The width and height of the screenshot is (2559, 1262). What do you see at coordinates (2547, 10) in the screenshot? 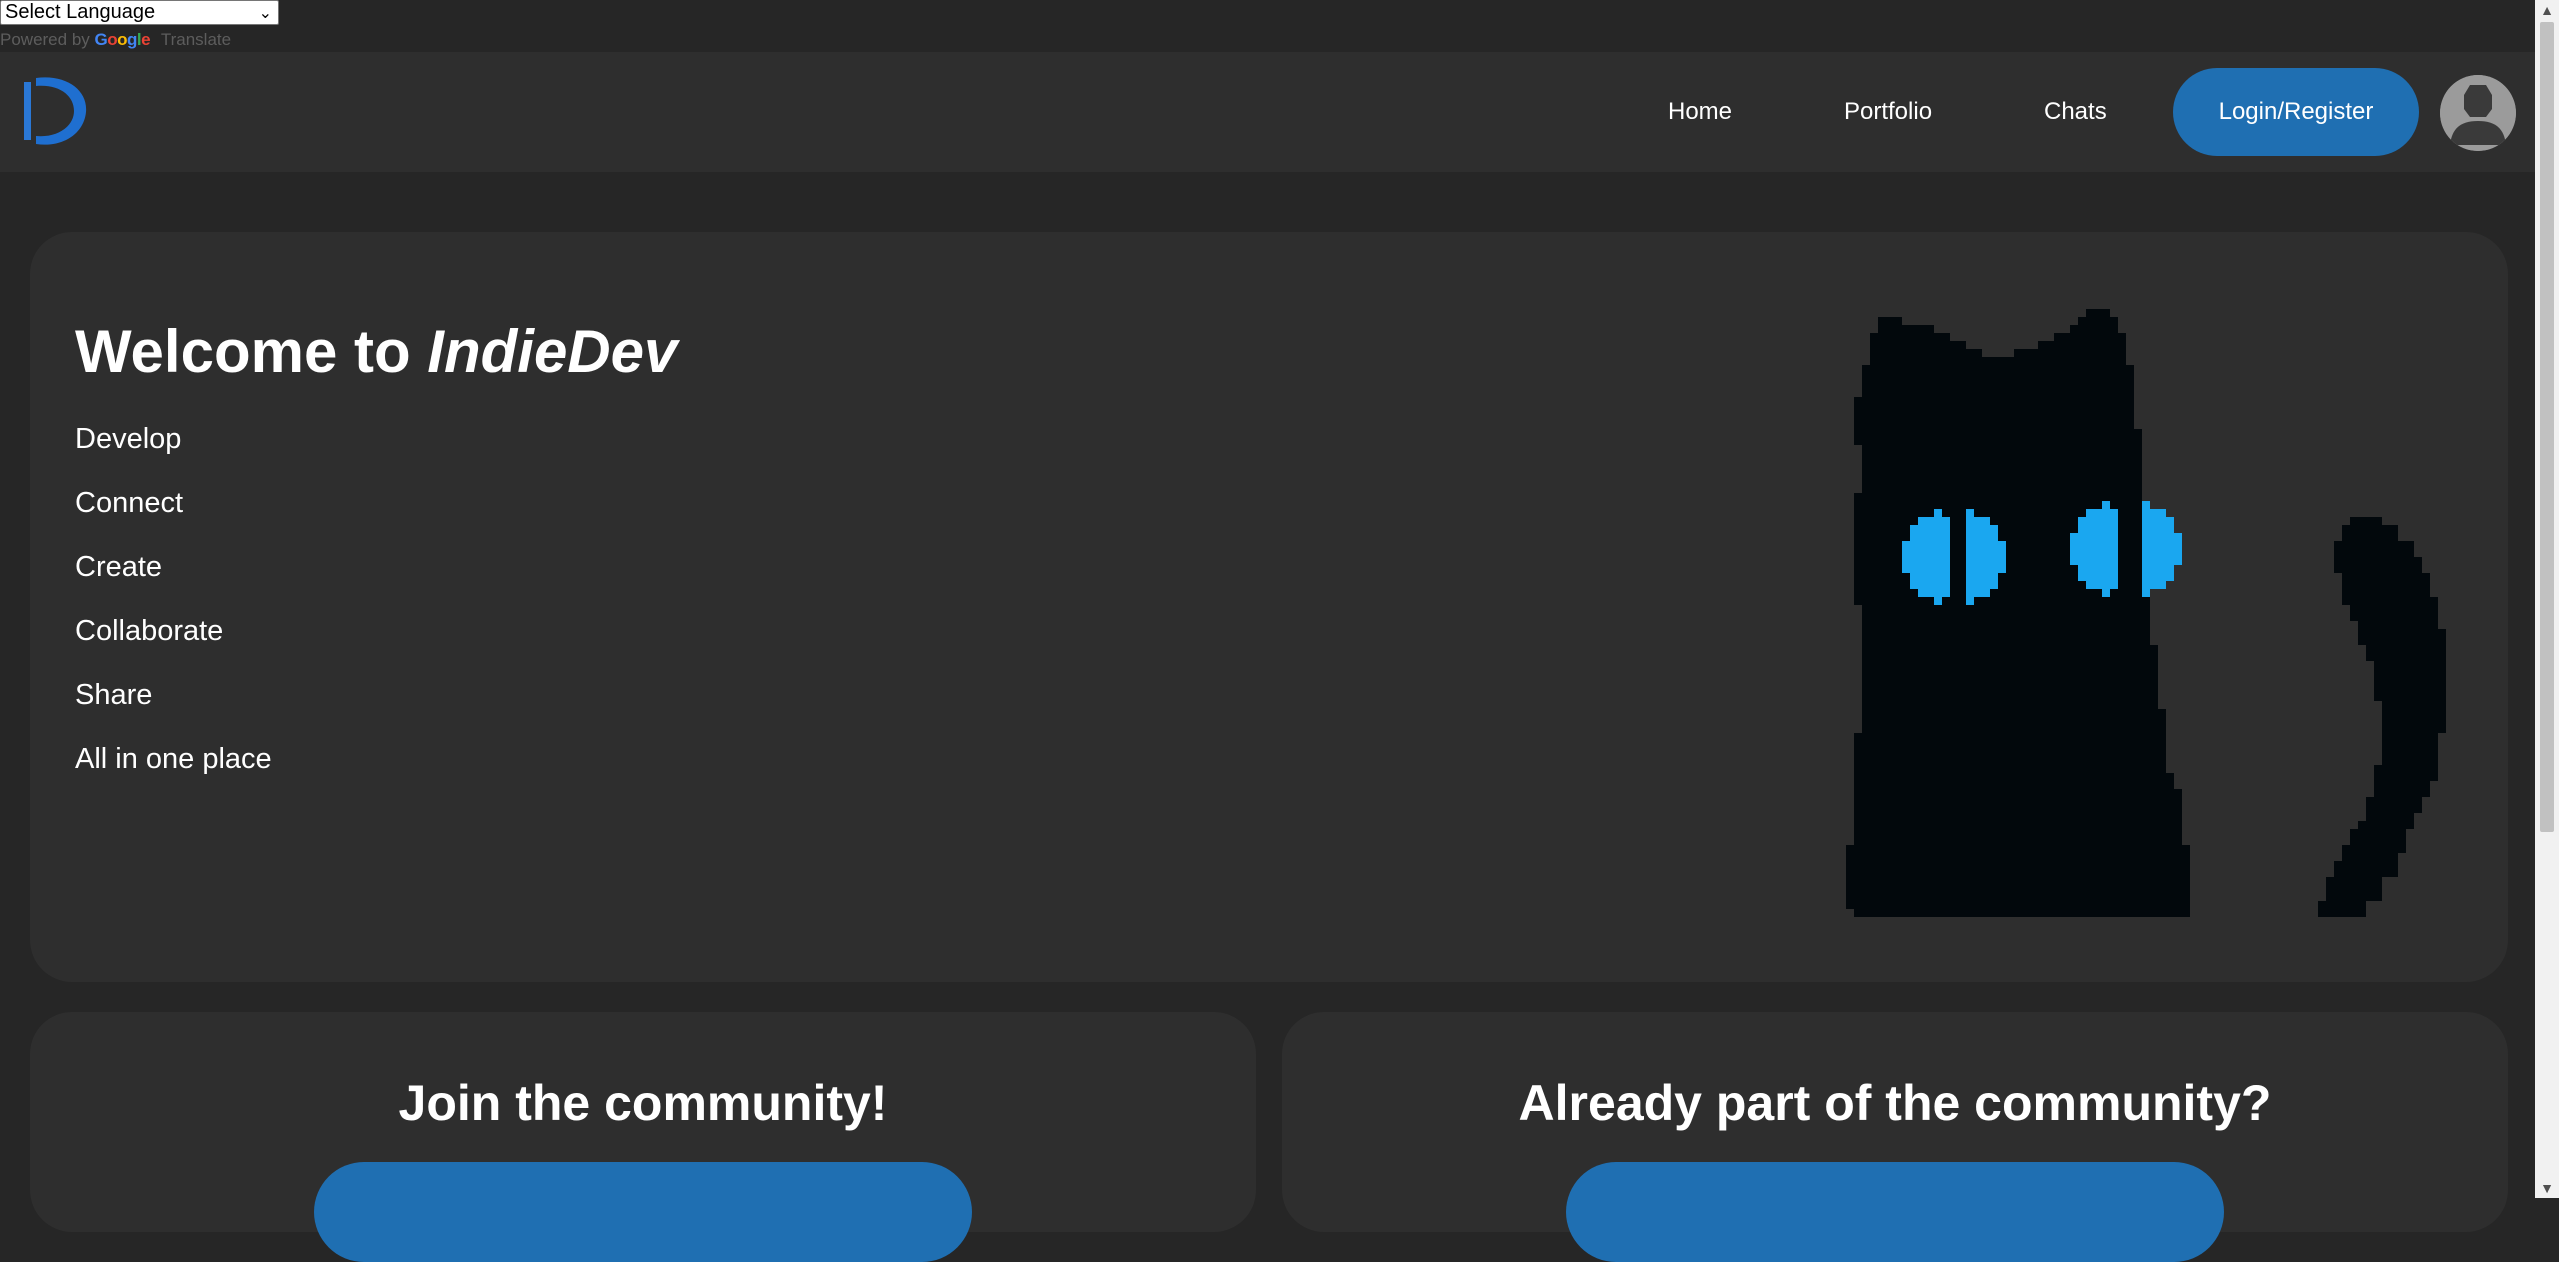
I see `scroll-up-arrow-icon: ▲` at bounding box center [2547, 10].